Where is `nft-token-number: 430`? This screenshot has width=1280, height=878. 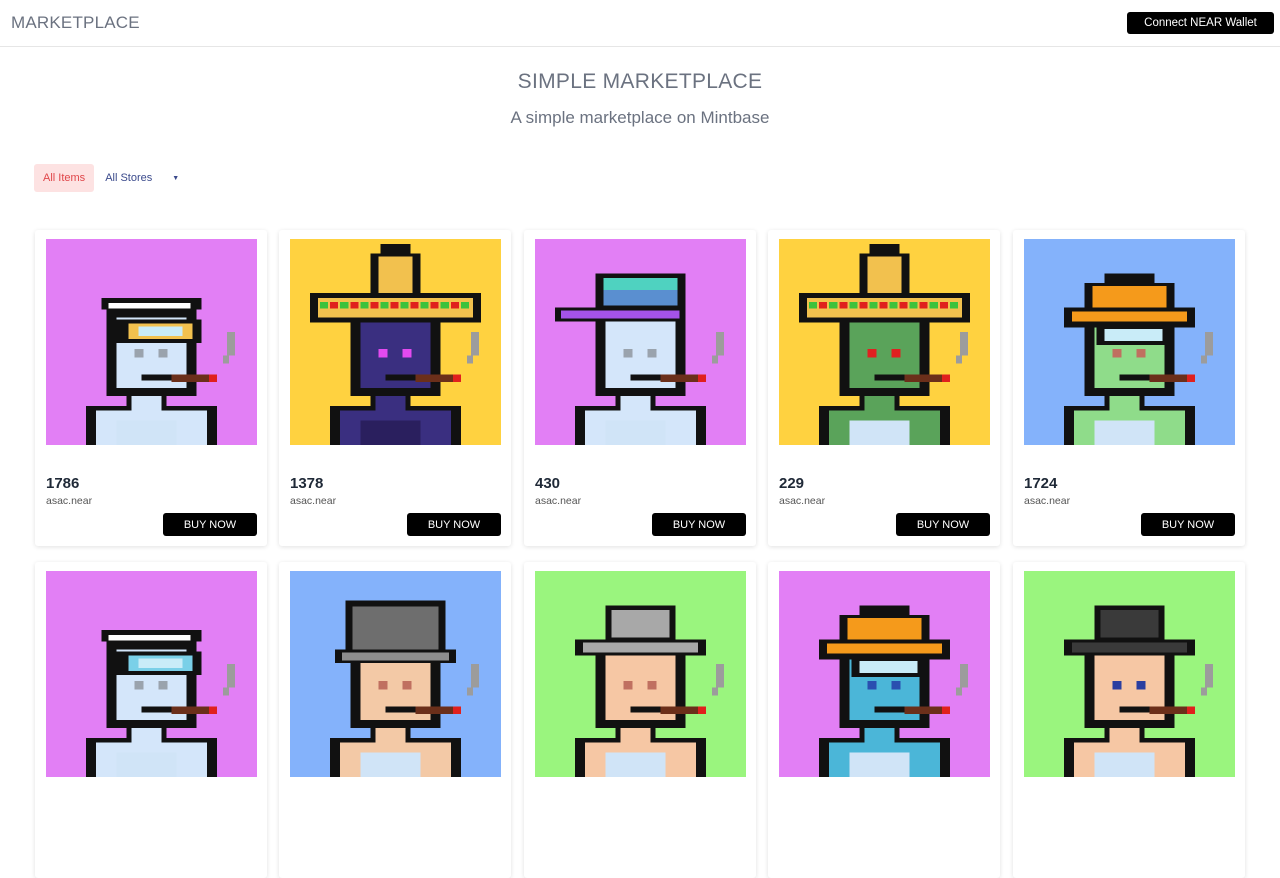 nft-token-number: 430 is located at coordinates (548, 483).